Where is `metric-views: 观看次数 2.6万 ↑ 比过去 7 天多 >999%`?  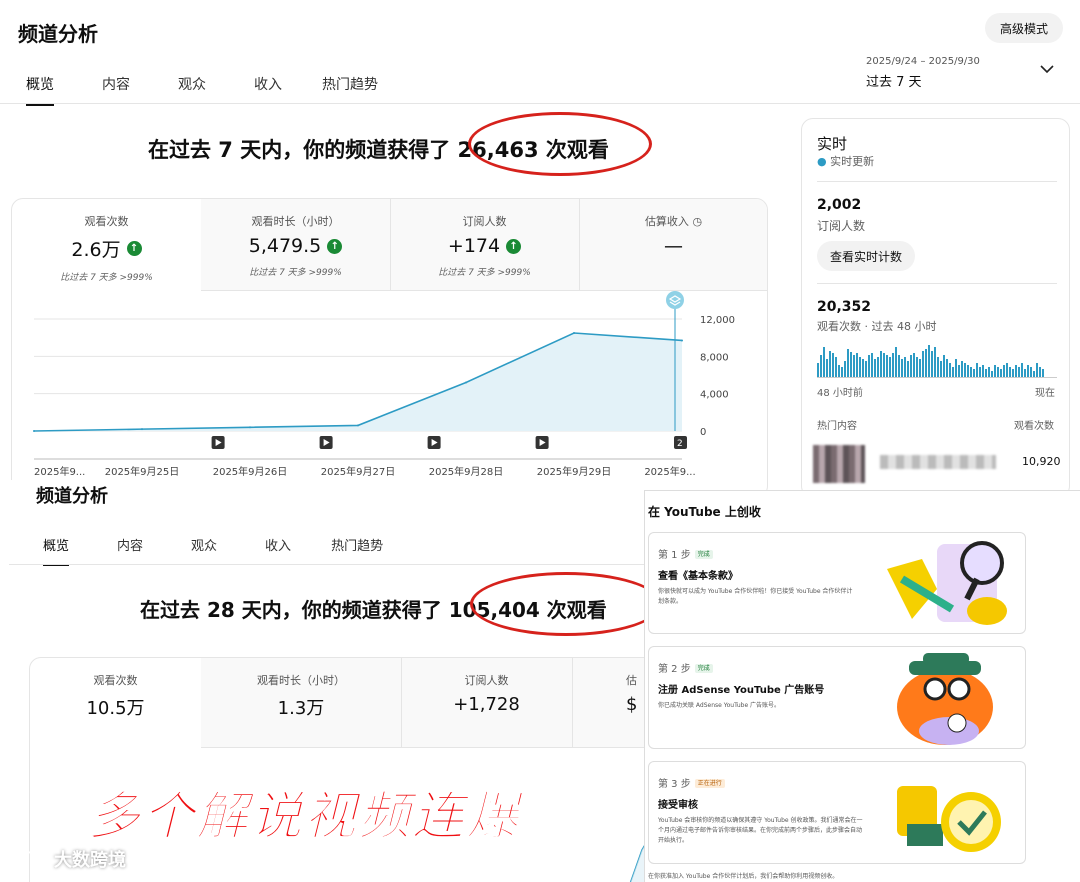 metric-views: 观看次数 2.6万 ↑ 比过去 7 天多 >999% is located at coordinates (106, 248).